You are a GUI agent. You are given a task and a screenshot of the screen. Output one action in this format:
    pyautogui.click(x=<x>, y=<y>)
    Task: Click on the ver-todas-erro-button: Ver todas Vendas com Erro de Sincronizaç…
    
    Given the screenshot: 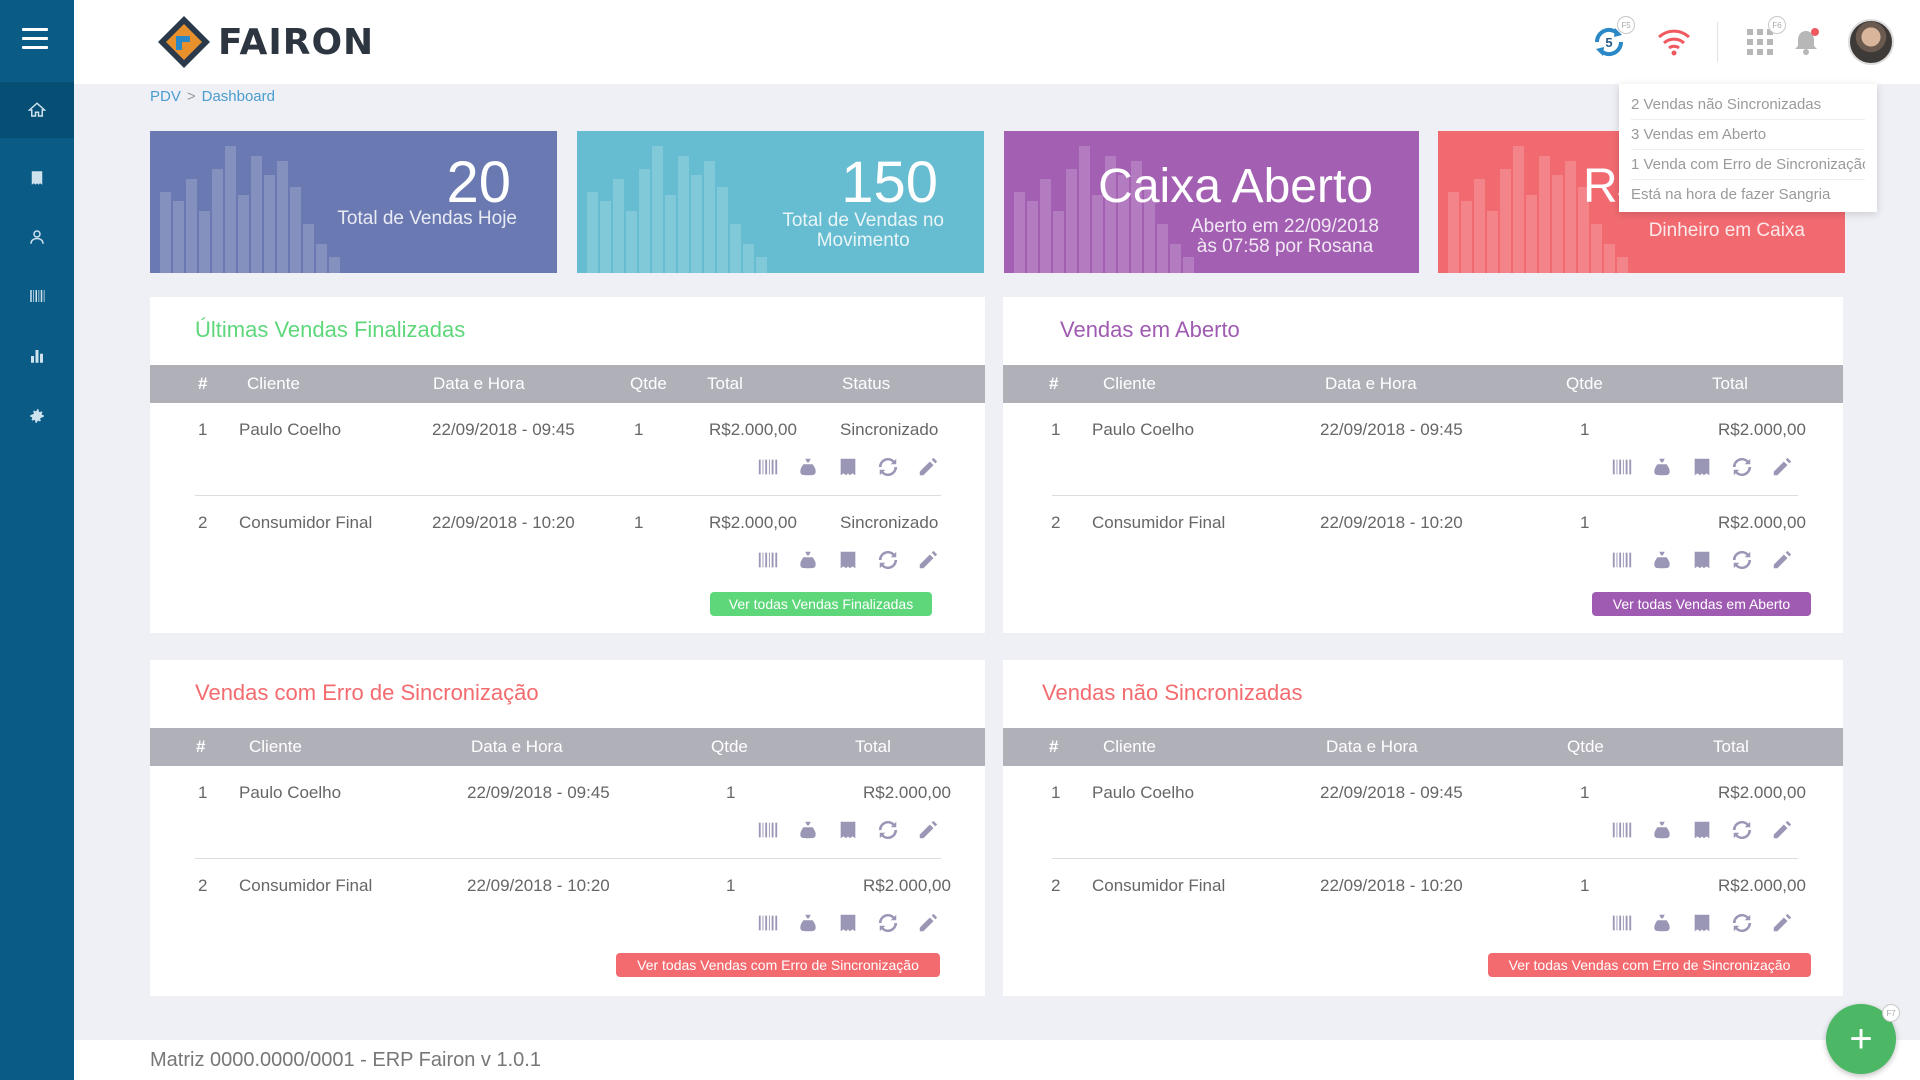 What is the action you would take?
    pyautogui.click(x=778, y=965)
    